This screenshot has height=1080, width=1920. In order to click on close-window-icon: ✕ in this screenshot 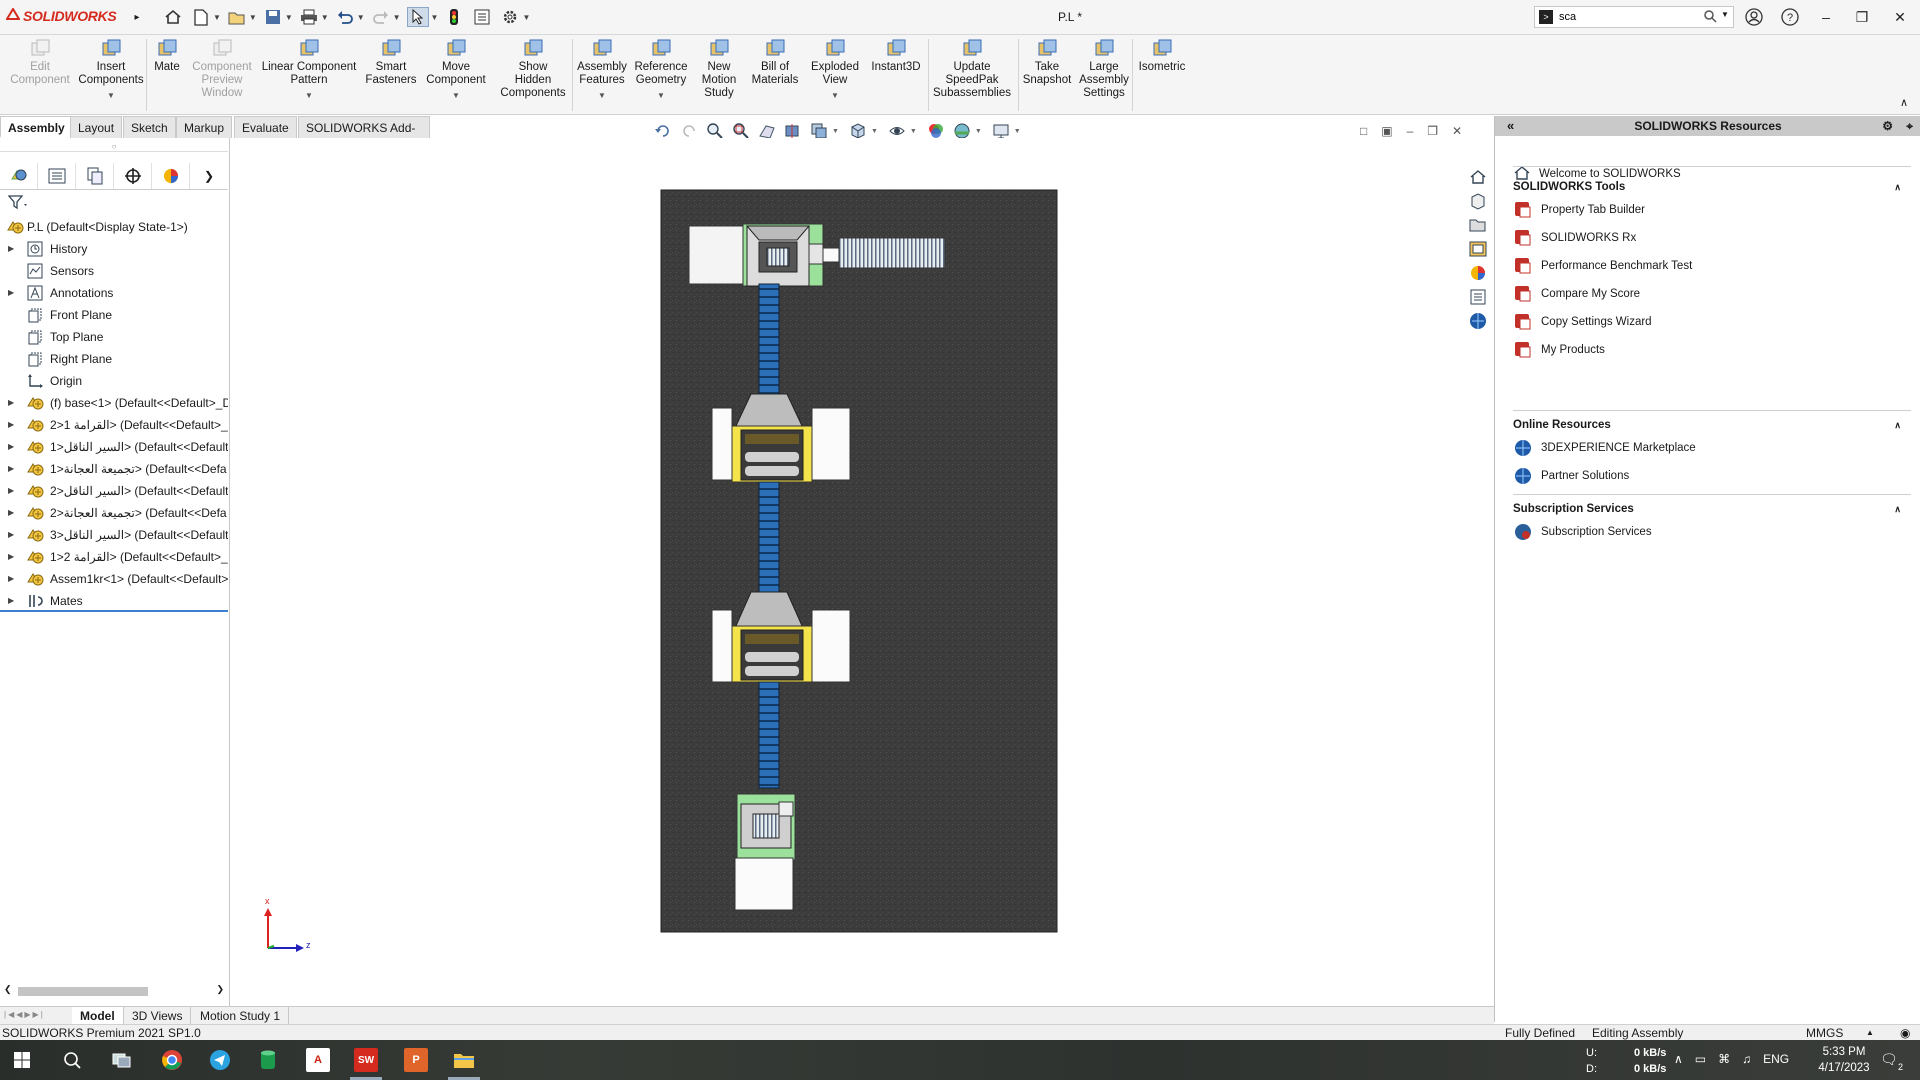, I will do `click(1900, 17)`.